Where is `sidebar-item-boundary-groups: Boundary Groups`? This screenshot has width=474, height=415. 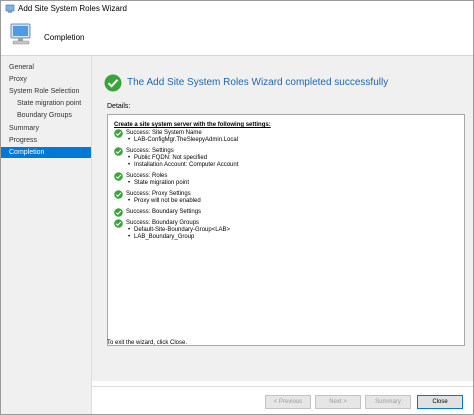
sidebar-item-boundary-groups: Boundary Groups is located at coordinates (46, 115).